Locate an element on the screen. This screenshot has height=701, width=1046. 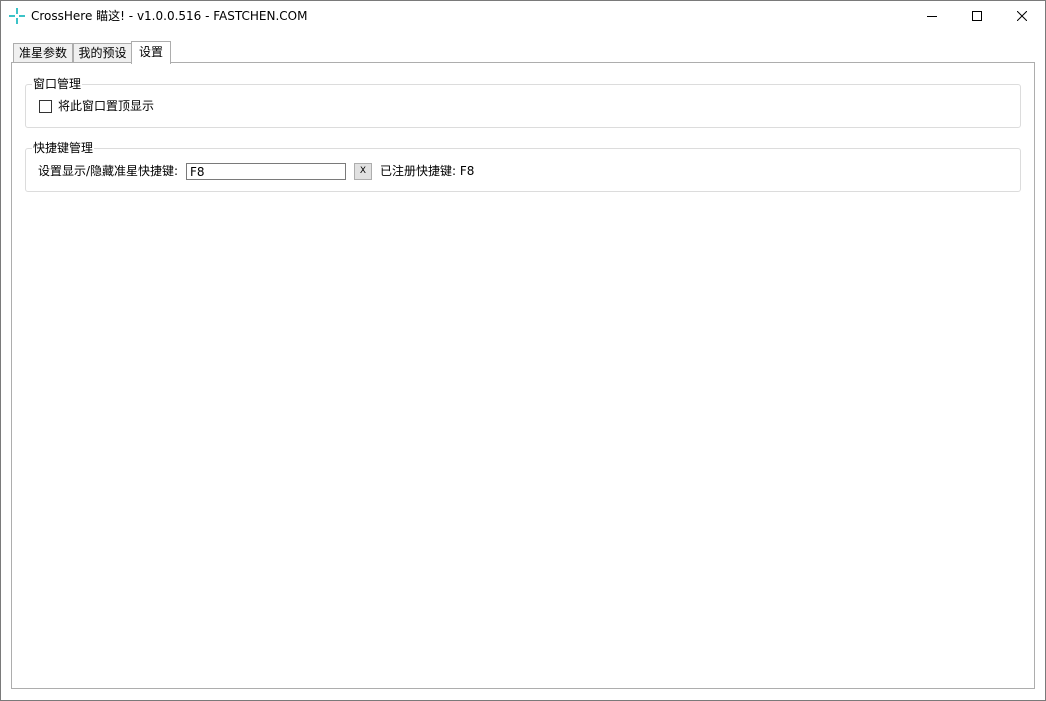
window-management-group is located at coordinates (523, 106).